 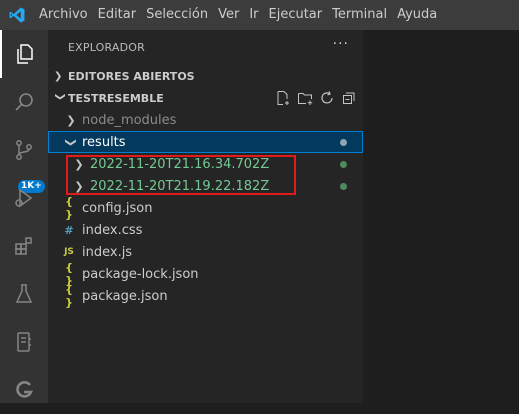 I want to click on menu-archivo: Archivo, so click(x=63, y=15).